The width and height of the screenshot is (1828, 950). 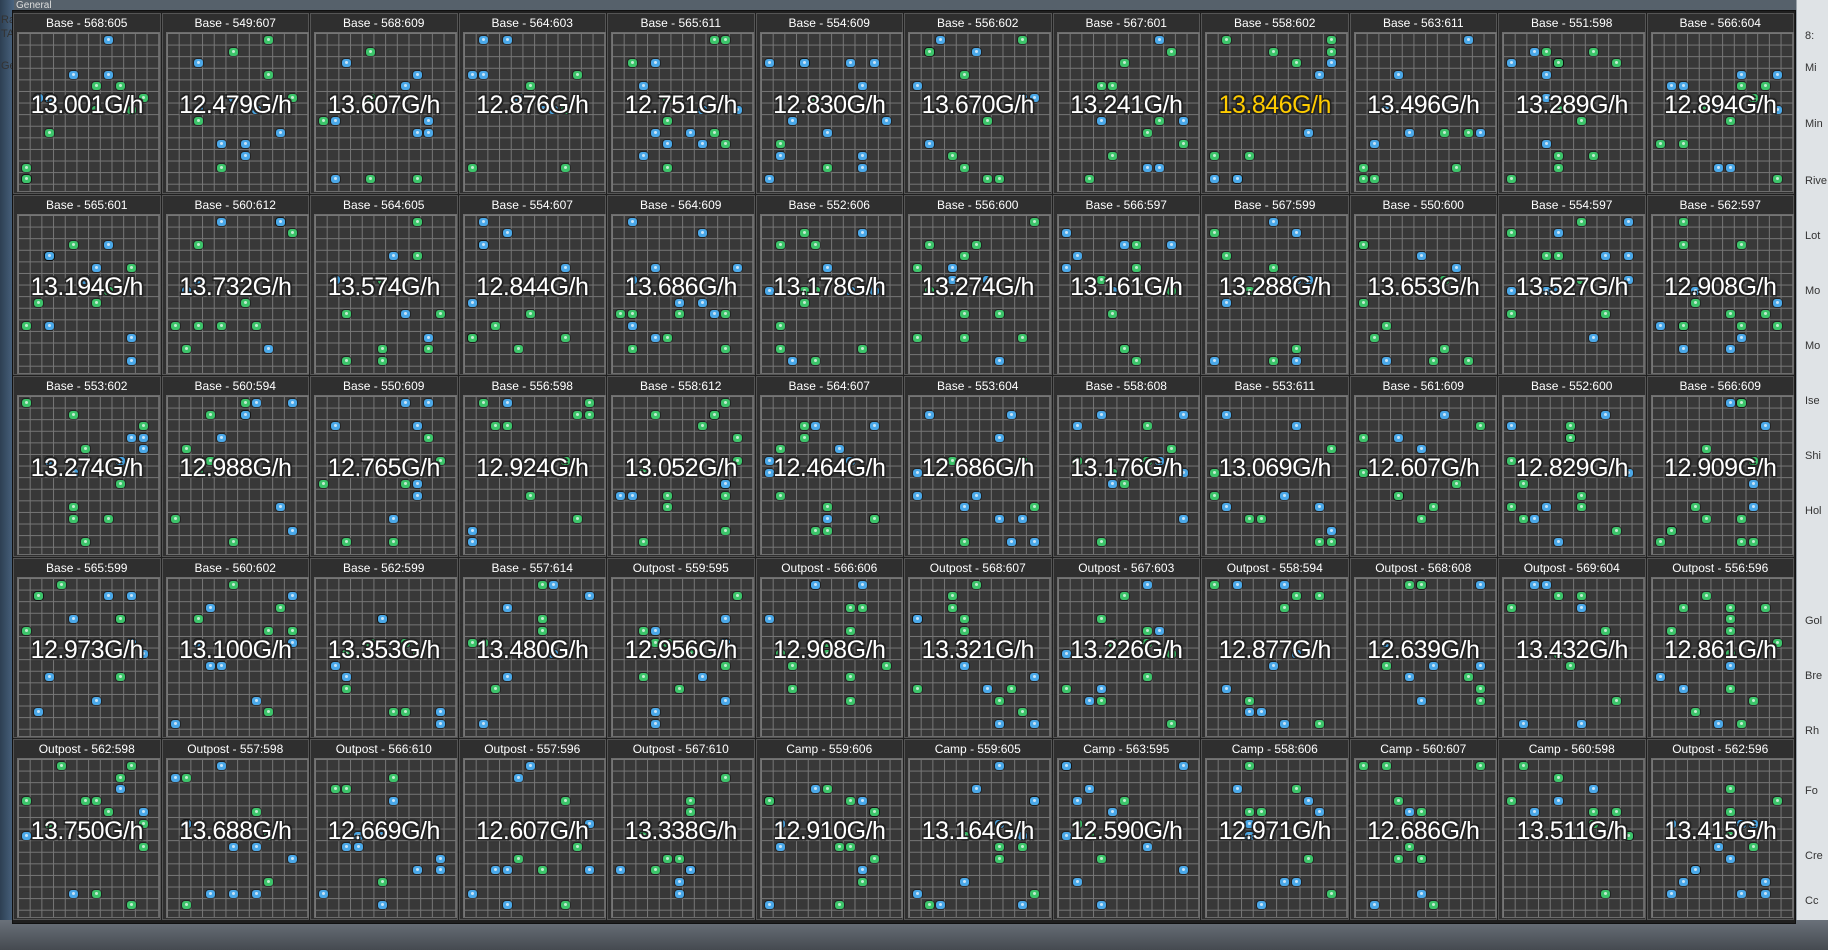 What do you see at coordinates (1813, 456) in the screenshot?
I see `right-panel-item: Shi` at bounding box center [1813, 456].